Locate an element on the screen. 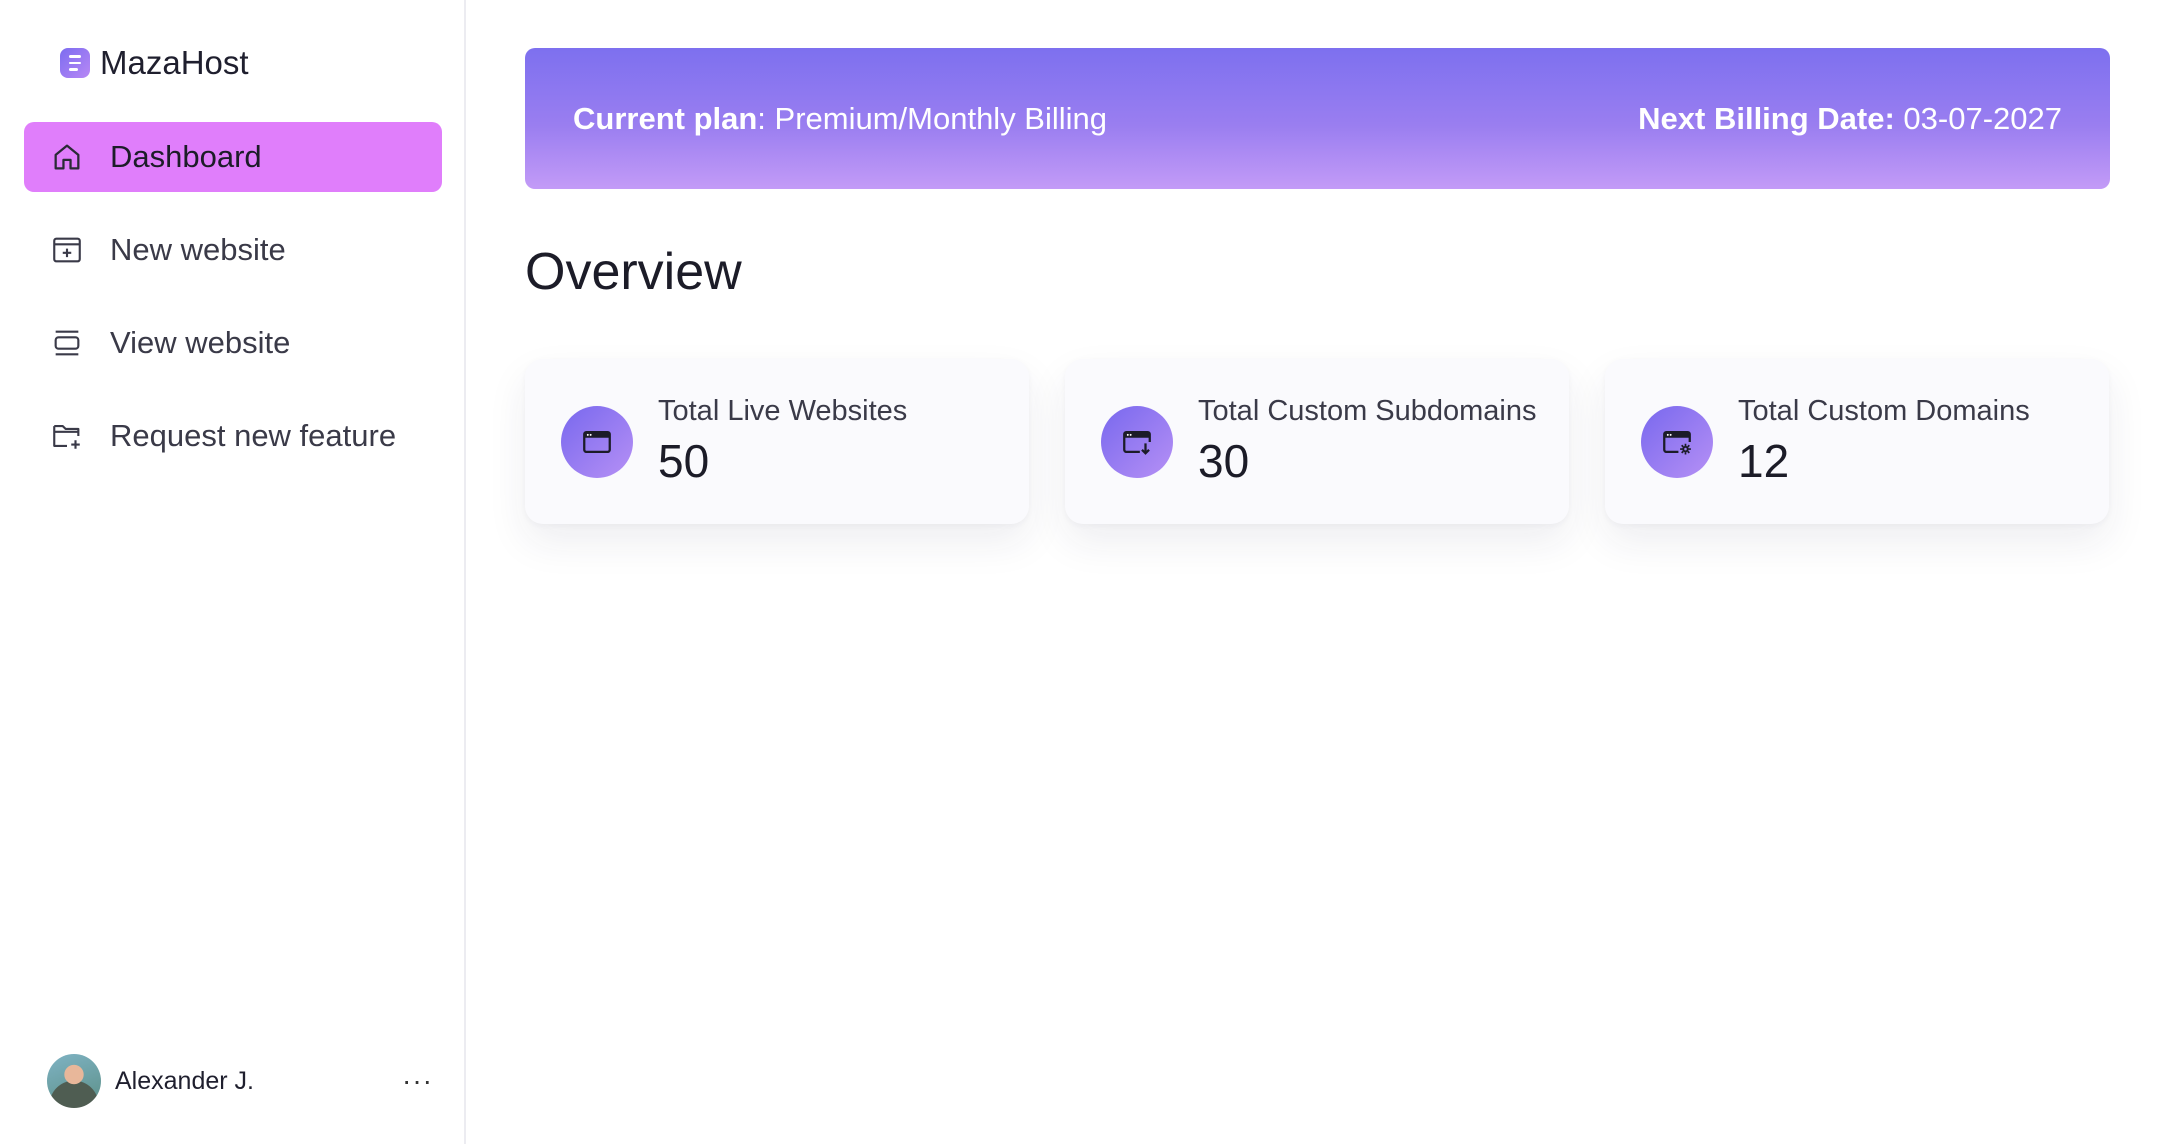 Image resolution: width=2160 pixels, height=1144 pixels. browser-window-icon is located at coordinates (597, 441).